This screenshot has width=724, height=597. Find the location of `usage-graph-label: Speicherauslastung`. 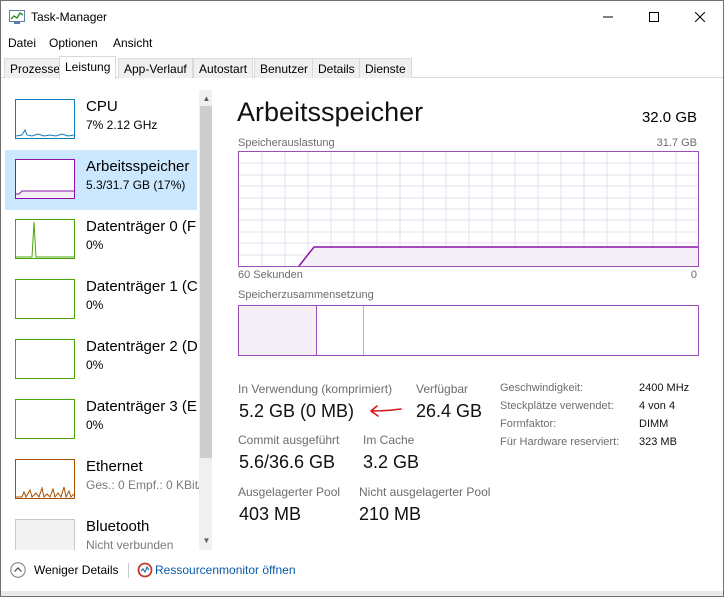

usage-graph-label: Speicherauslastung is located at coordinates (286, 143).